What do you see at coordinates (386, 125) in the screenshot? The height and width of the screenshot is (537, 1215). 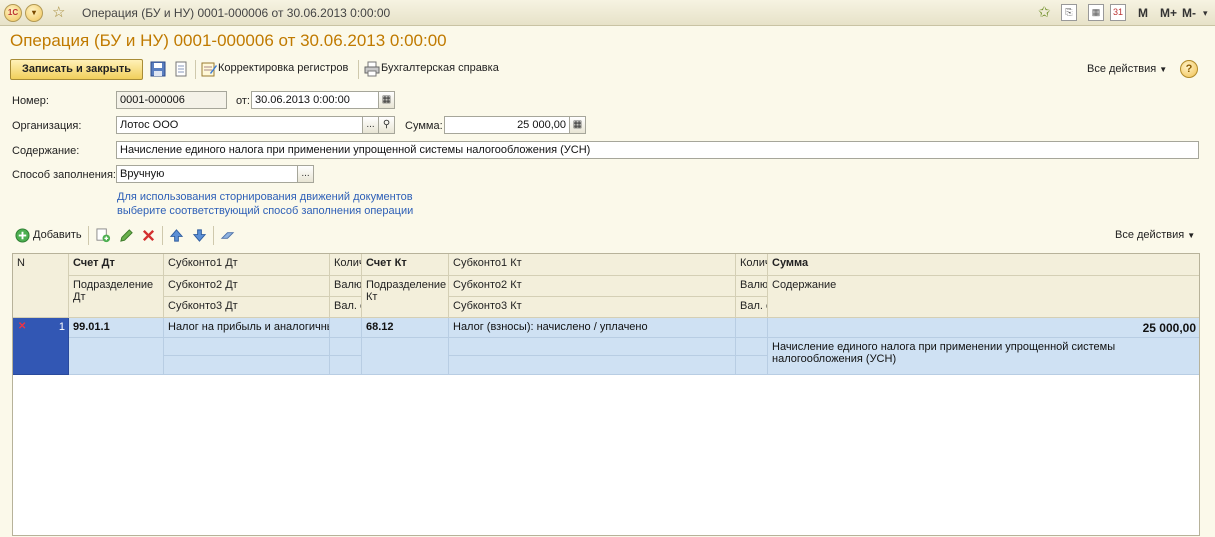 I see `search-icon: ⚲` at bounding box center [386, 125].